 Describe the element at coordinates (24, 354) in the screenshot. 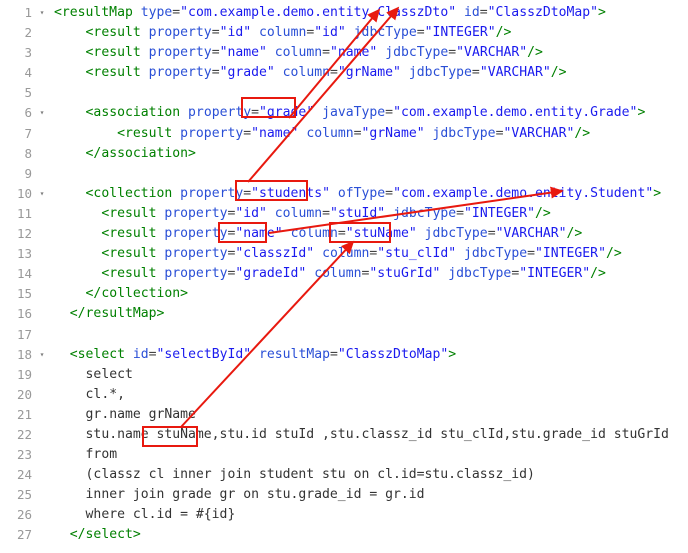

I see `line-number: 18` at that location.